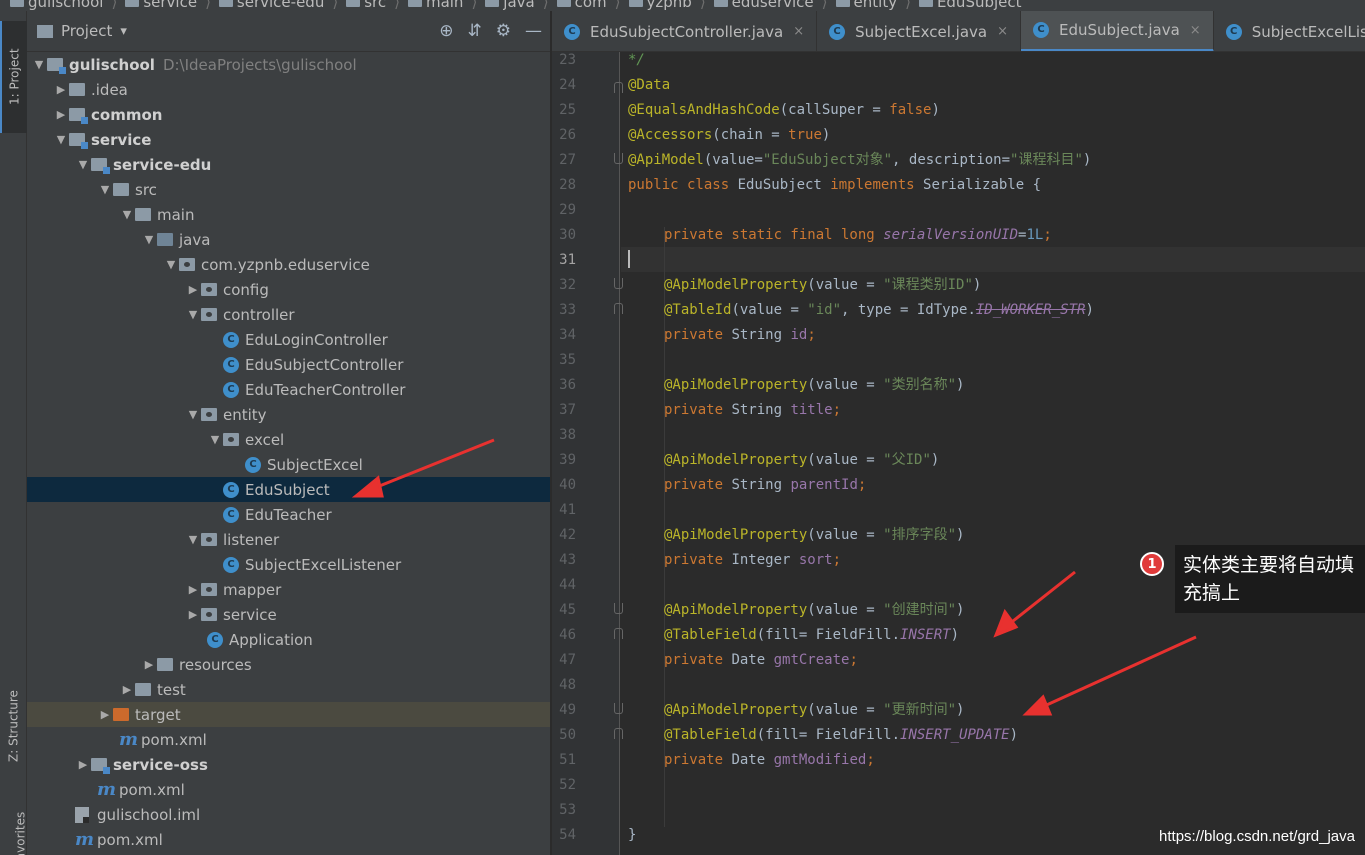  I want to click on tree-item-package-eduservice: ▼ com.yzpnb.eduservice, so click(288, 264).